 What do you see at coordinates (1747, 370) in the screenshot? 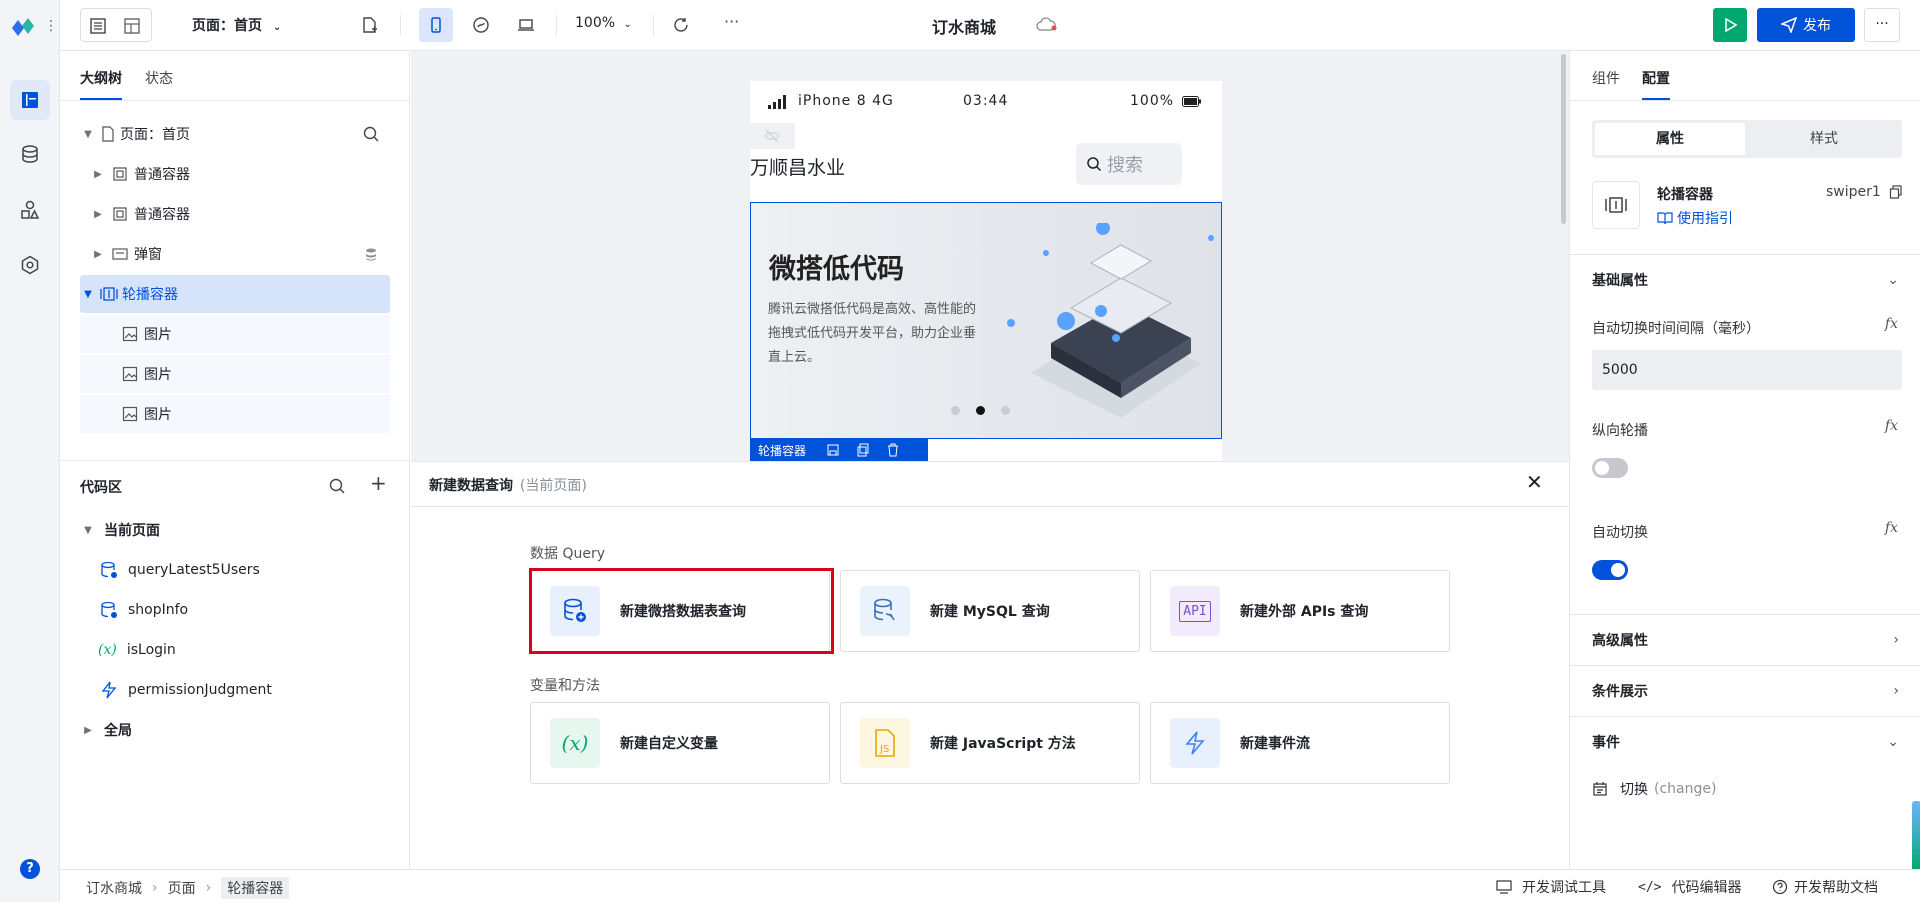
I see `interval-input: 5000` at bounding box center [1747, 370].